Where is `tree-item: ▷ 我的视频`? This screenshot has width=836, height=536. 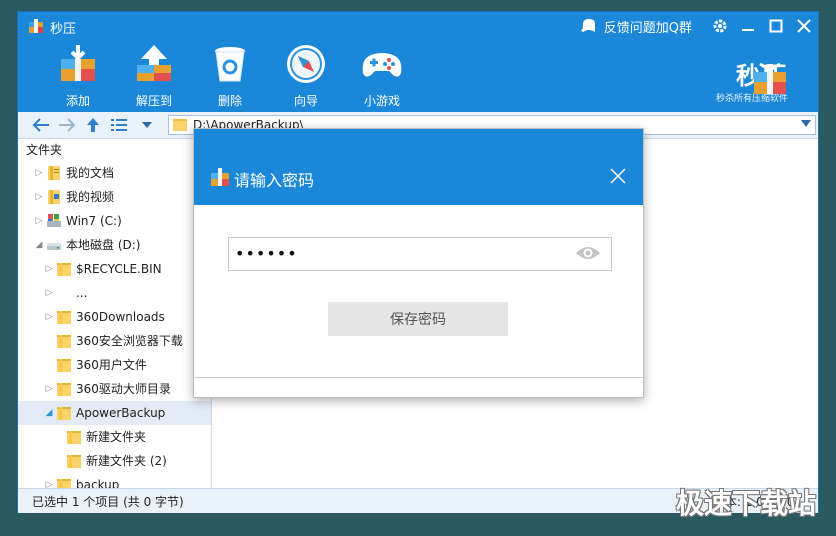 tree-item: ▷ 我的视频 is located at coordinates (114, 197).